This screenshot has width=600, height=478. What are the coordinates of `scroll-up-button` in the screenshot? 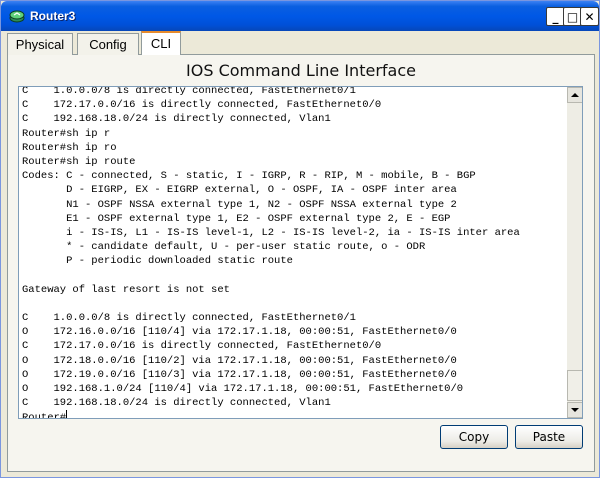 It's located at (574, 95).